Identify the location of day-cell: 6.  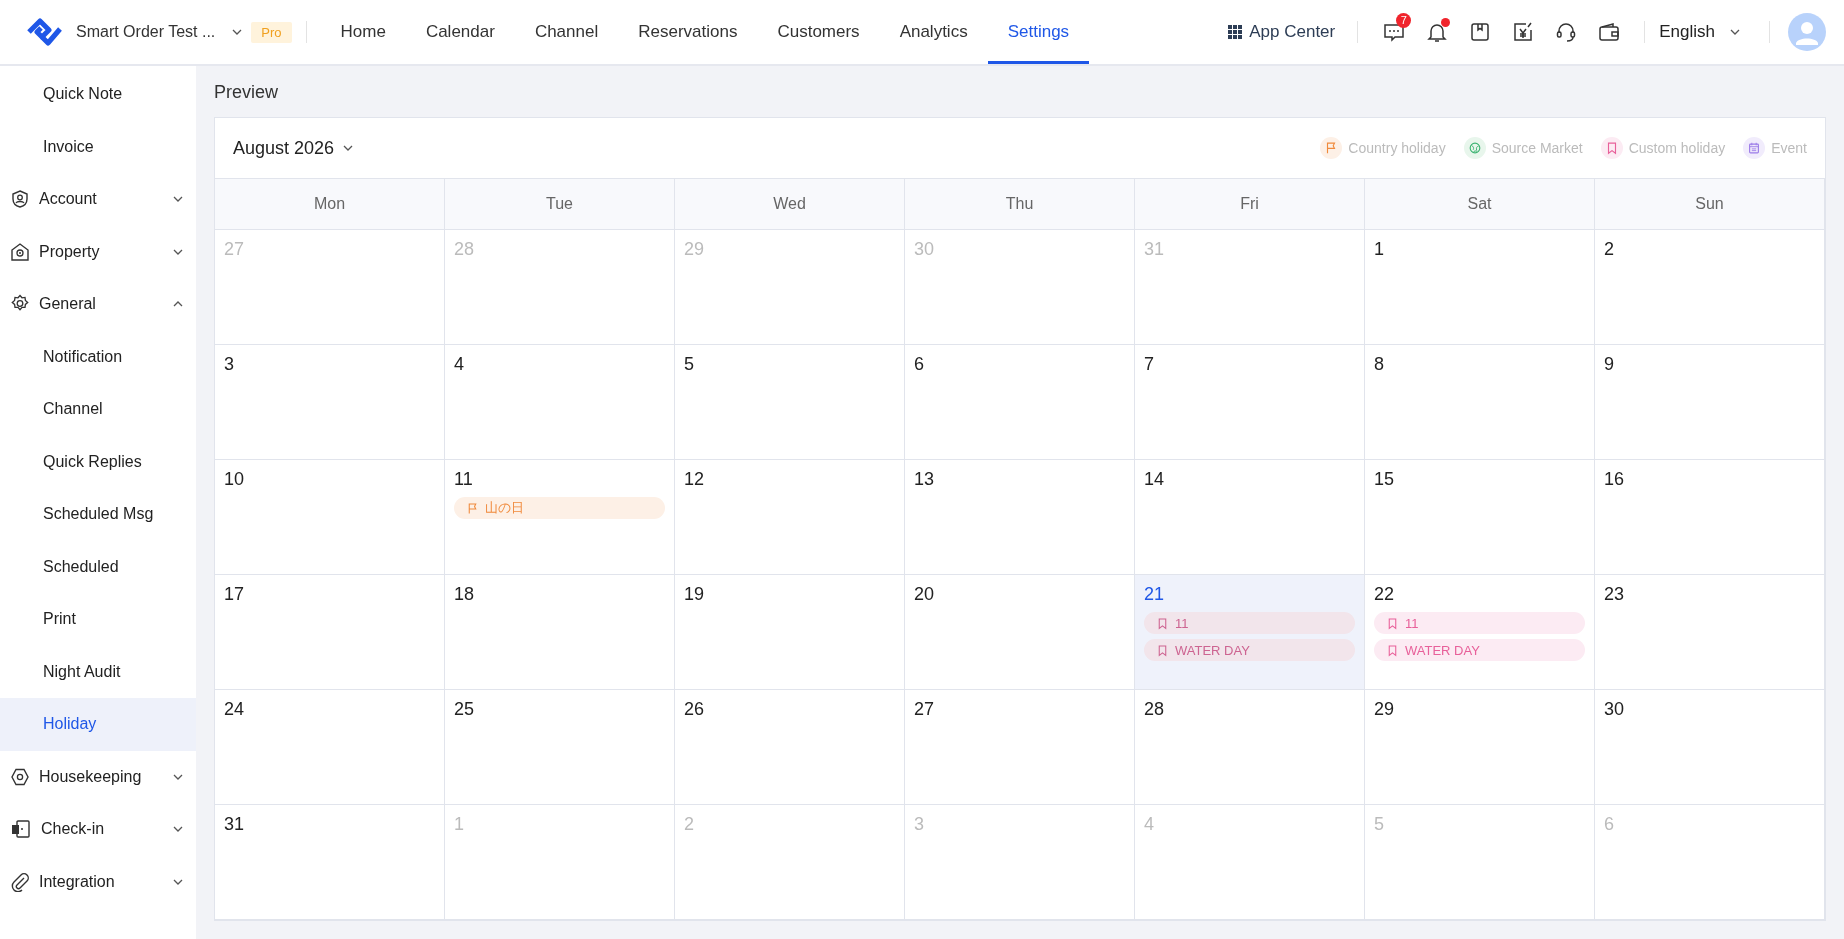
(1020, 402).